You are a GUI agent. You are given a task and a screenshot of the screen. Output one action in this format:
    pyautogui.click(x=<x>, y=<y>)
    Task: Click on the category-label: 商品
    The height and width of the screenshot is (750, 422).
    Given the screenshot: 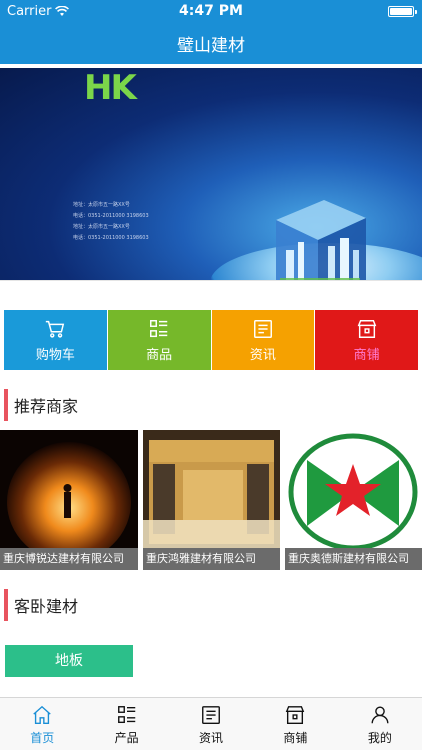 What is the action you would take?
    pyautogui.click(x=159, y=355)
    